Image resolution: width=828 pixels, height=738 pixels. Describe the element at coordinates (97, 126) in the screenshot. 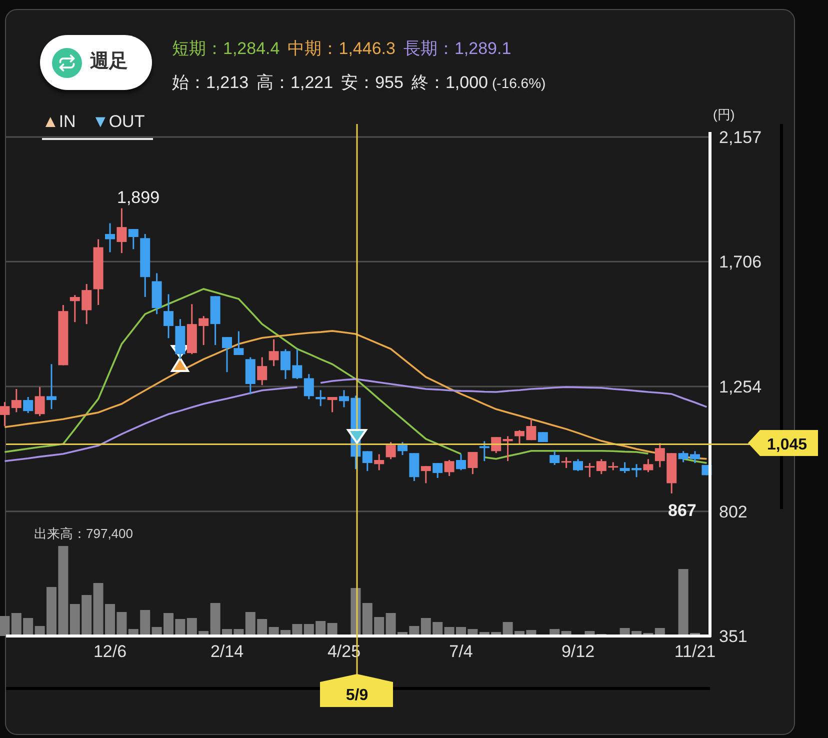

I see `in-out-legend: ▲IN ▼OUT` at that location.